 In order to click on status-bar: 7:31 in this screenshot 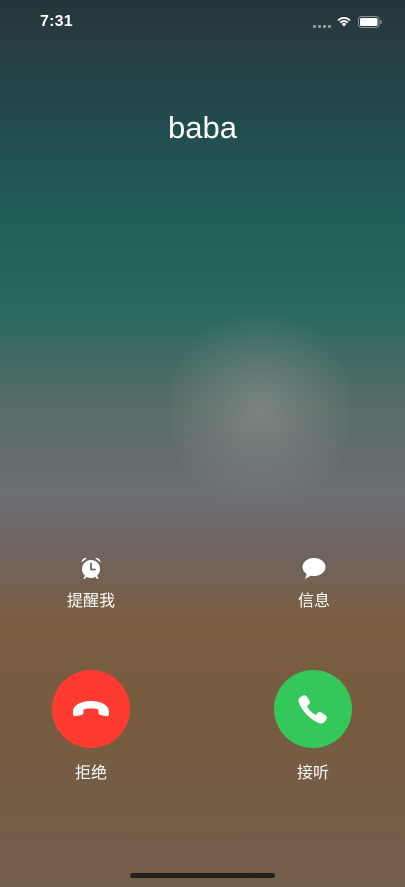, I will do `click(202, 22)`.